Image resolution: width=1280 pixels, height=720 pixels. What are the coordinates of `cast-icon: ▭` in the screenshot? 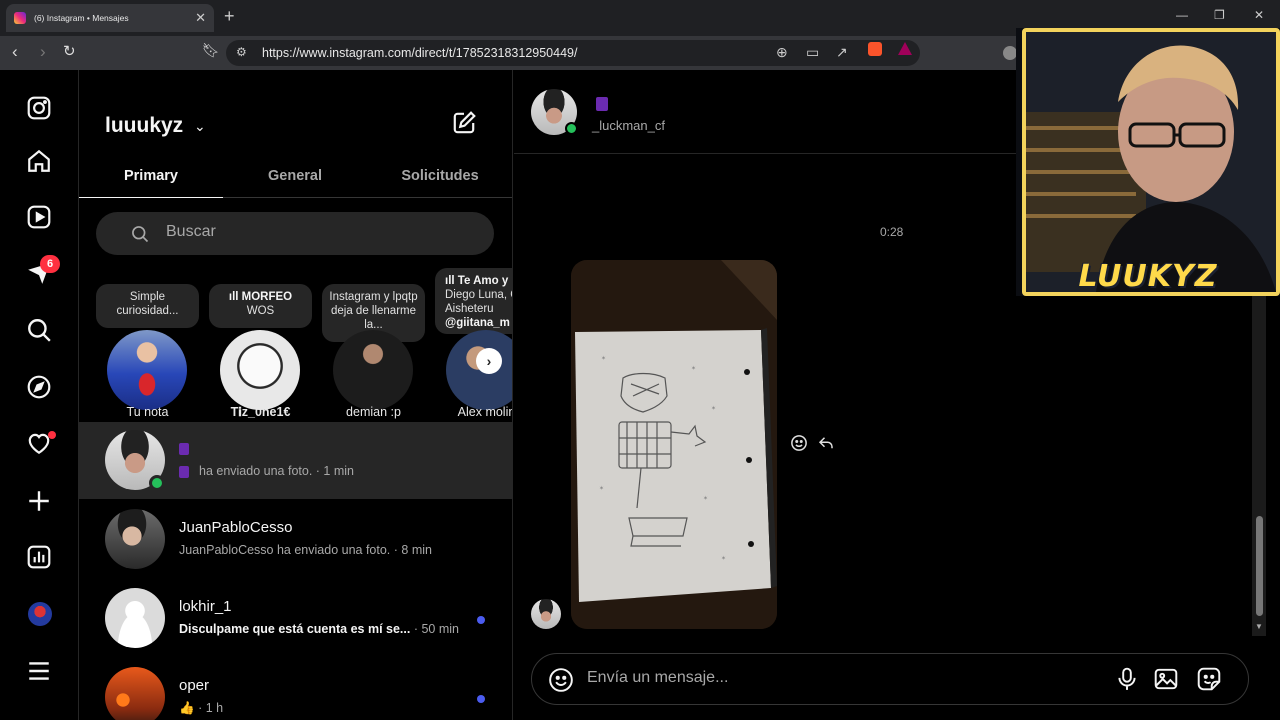 It's located at (812, 52).